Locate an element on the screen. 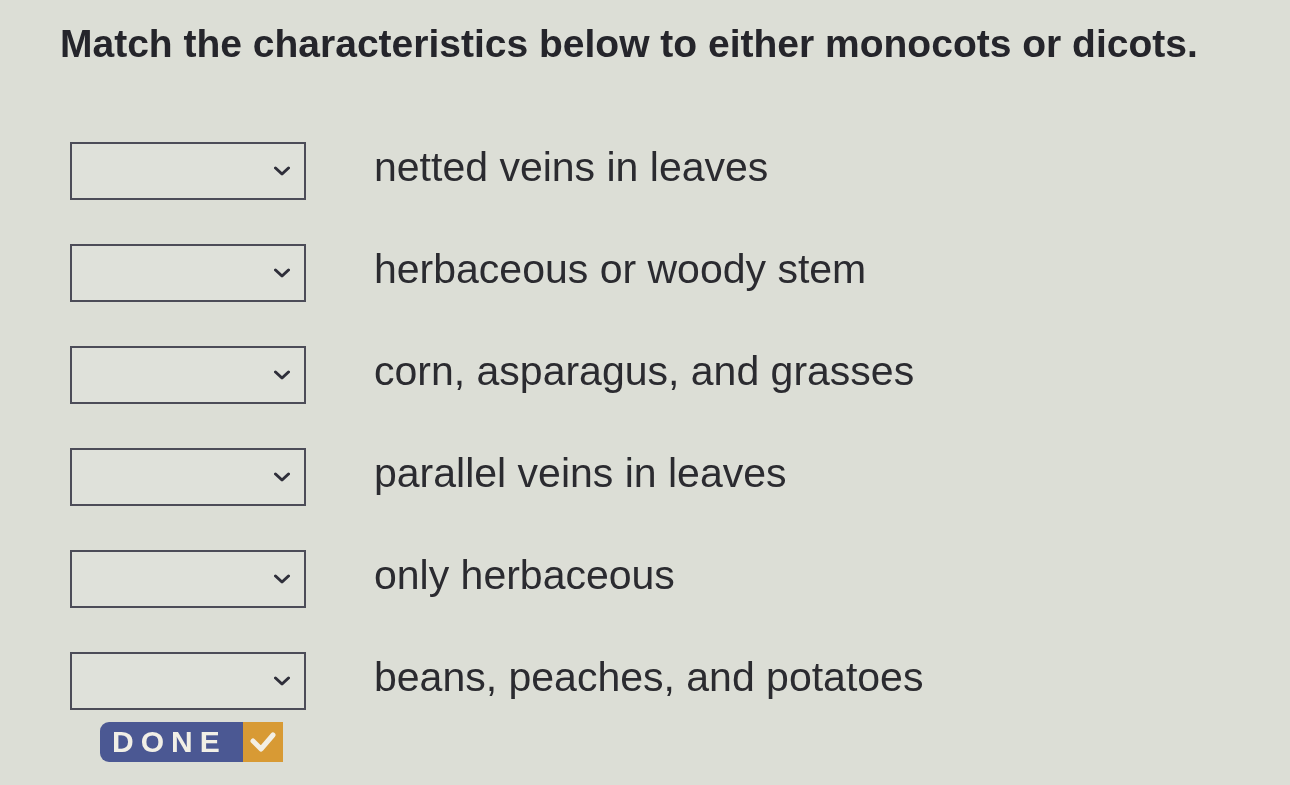 The height and width of the screenshot is (785, 1290). characteristic-text: parallel veins in leaves is located at coordinates (580, 473).